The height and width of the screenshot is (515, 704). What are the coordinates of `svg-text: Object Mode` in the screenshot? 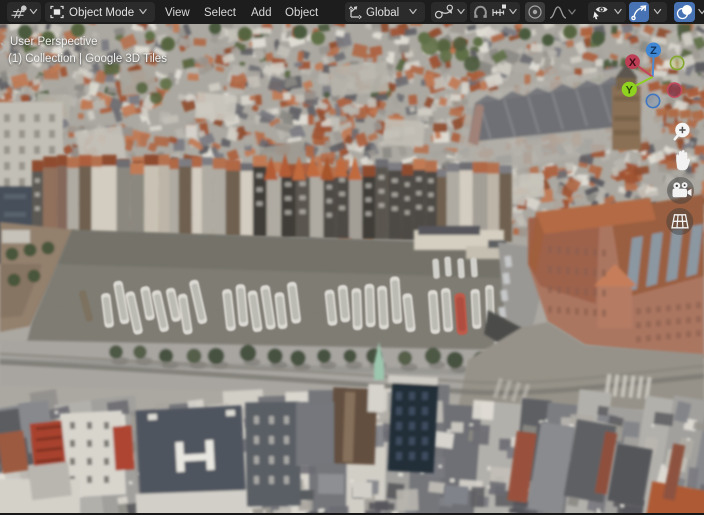 It's located at (101, 13).